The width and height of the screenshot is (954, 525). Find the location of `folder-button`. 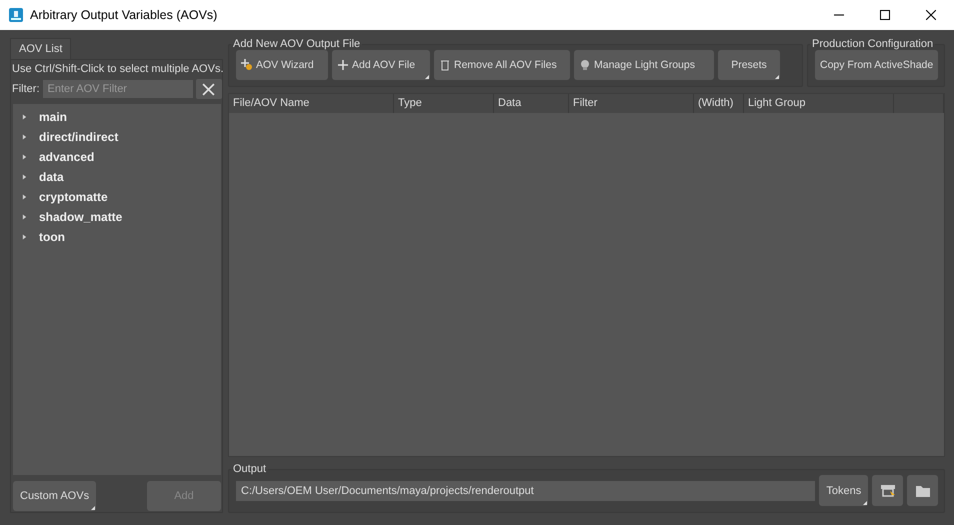

folder-button is located at coordinates (922, 490).